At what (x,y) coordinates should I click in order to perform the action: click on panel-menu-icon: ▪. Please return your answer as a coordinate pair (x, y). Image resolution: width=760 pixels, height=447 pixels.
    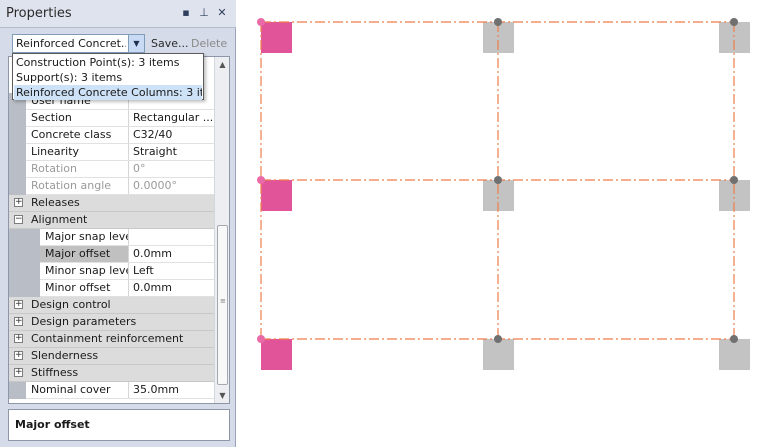
    Looking at the image, I should click on (186, 13).